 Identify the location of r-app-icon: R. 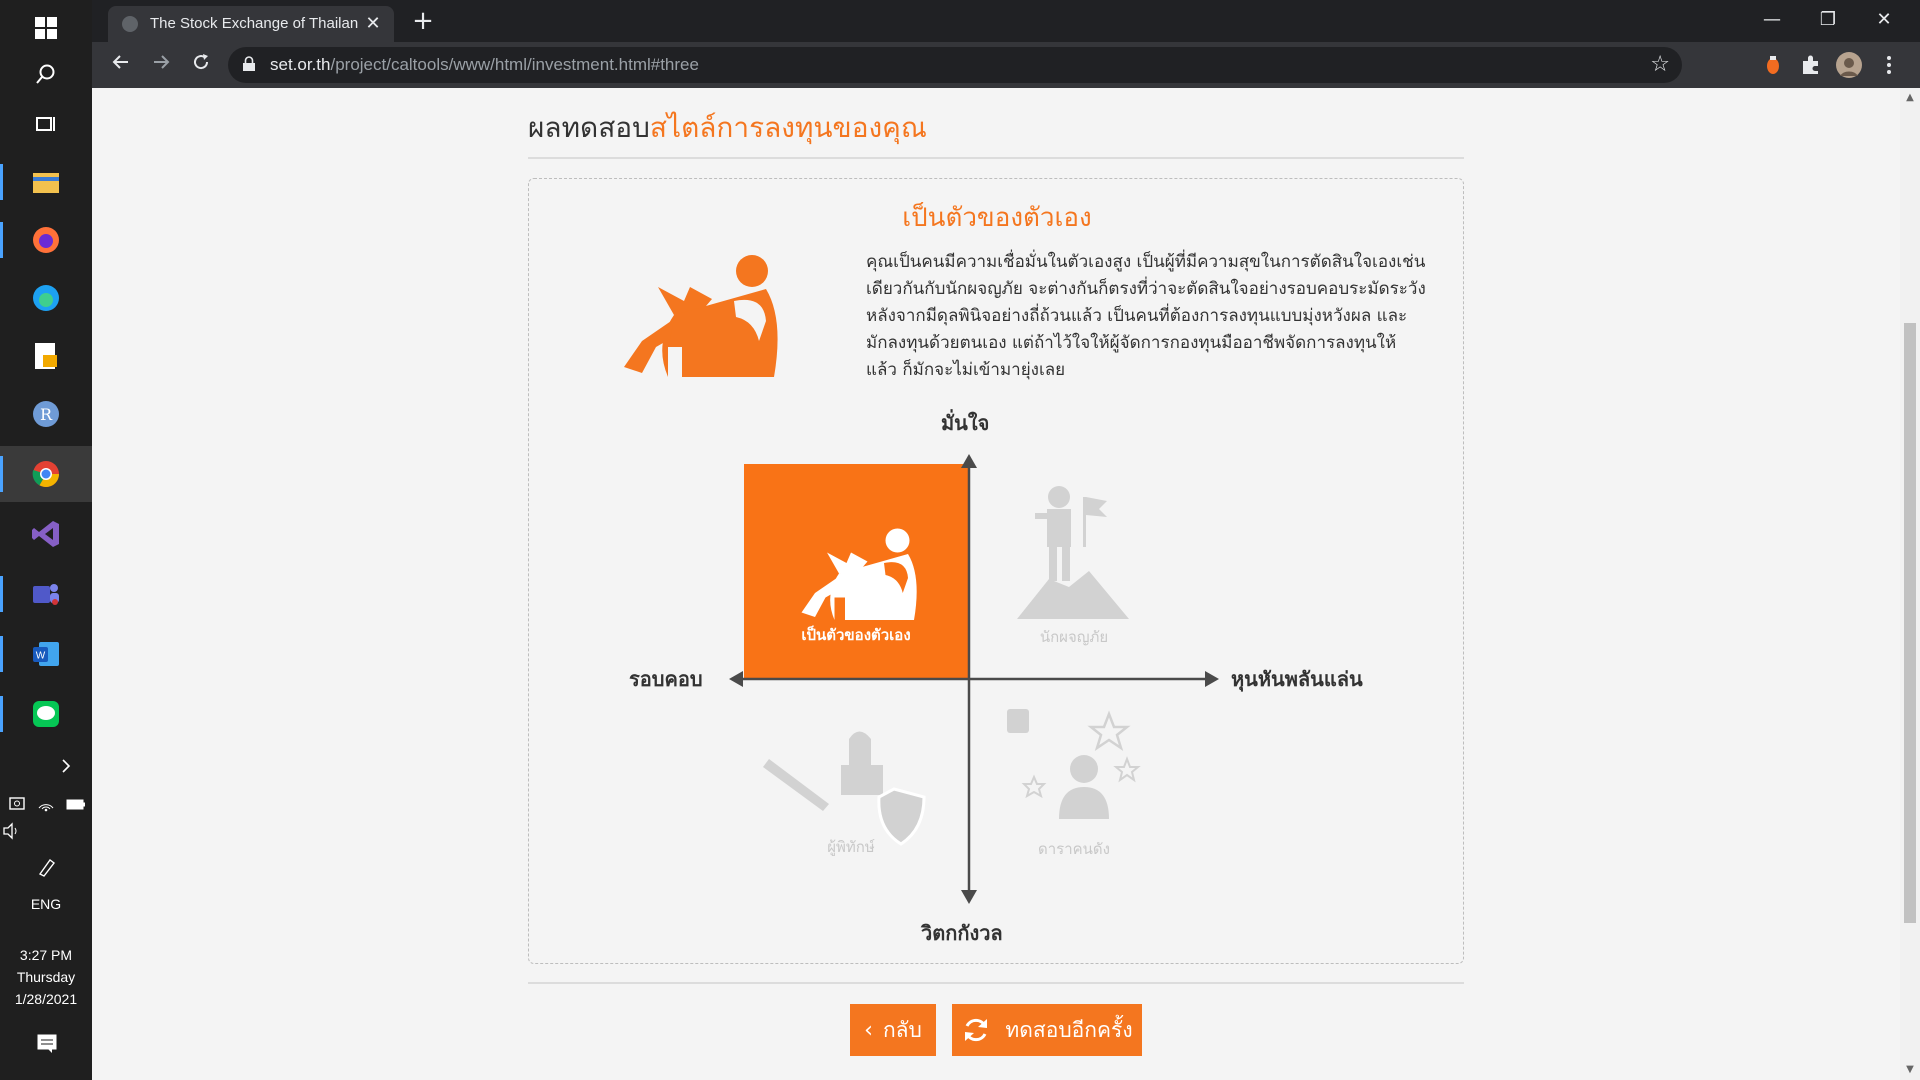
(46, 414).